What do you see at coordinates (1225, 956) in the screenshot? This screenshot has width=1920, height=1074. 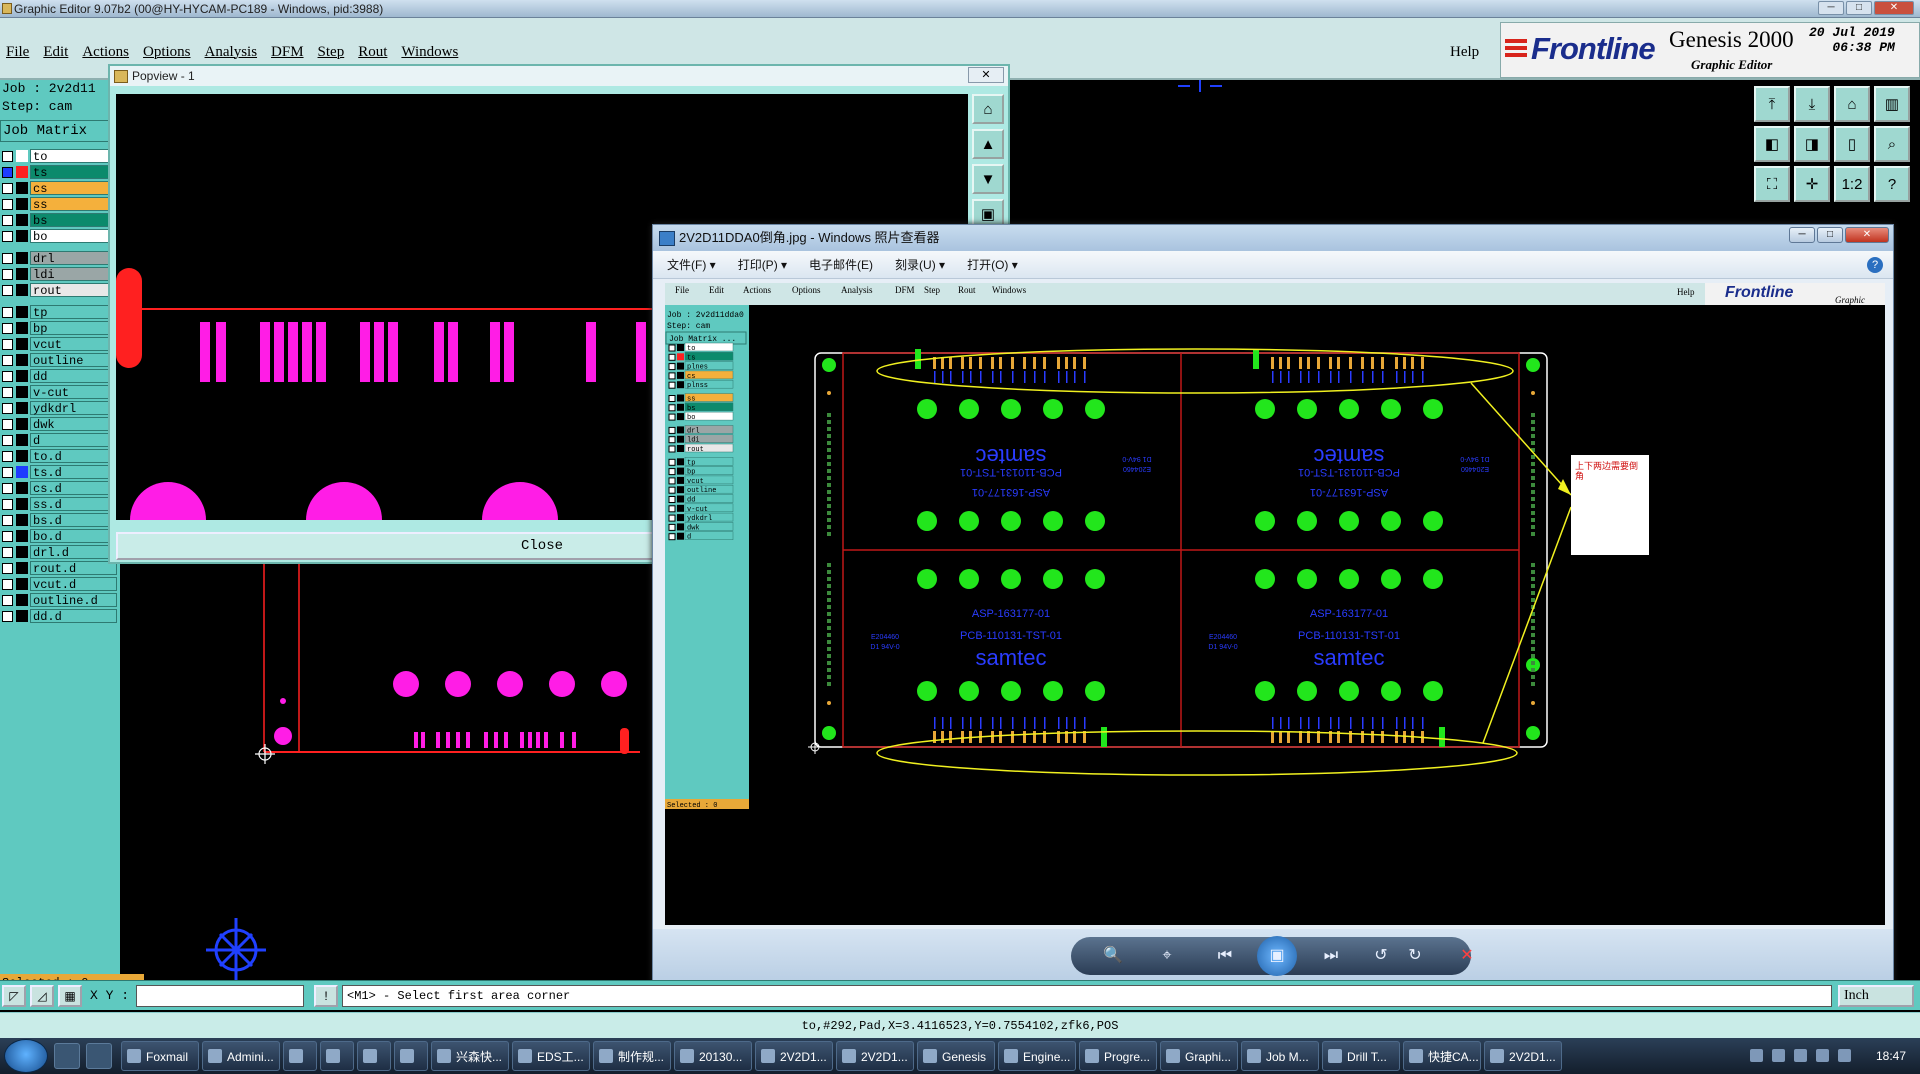 I see `previous-icon: ⏮` at bounding box center [1225, 956].